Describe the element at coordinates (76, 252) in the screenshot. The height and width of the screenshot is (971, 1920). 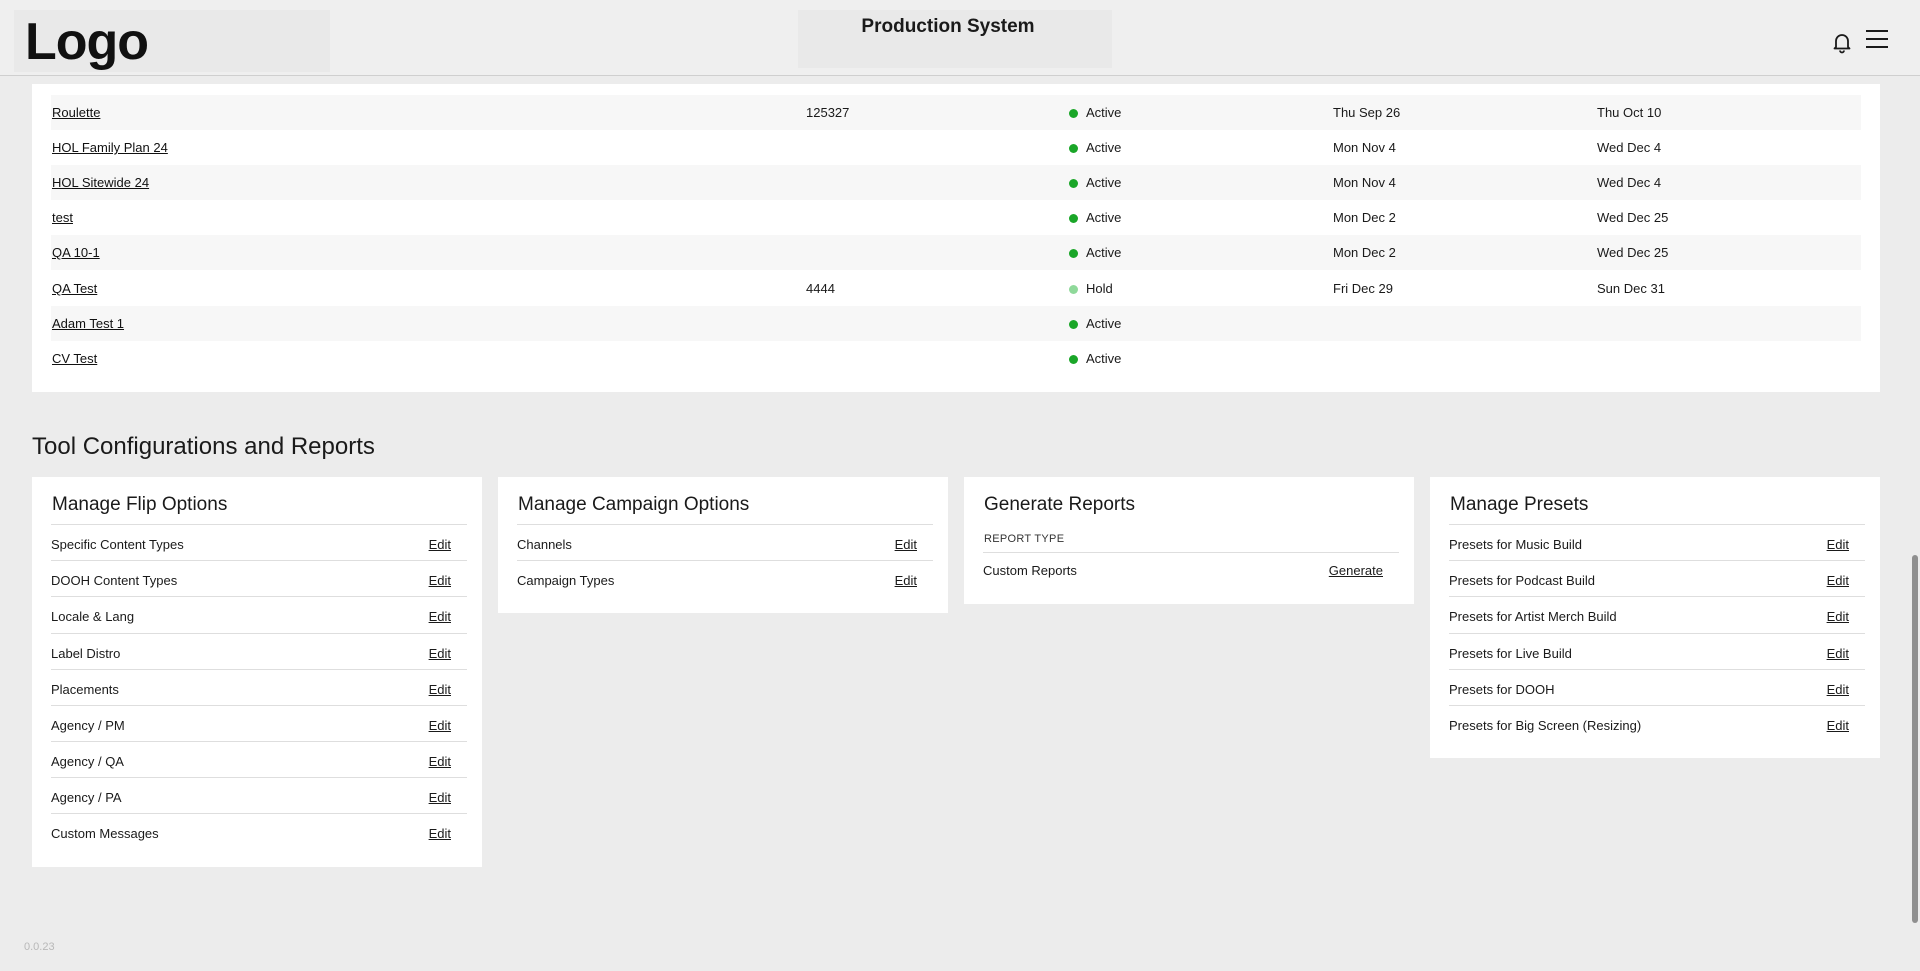
I see `campaign-link: QA 10-1` at that location.